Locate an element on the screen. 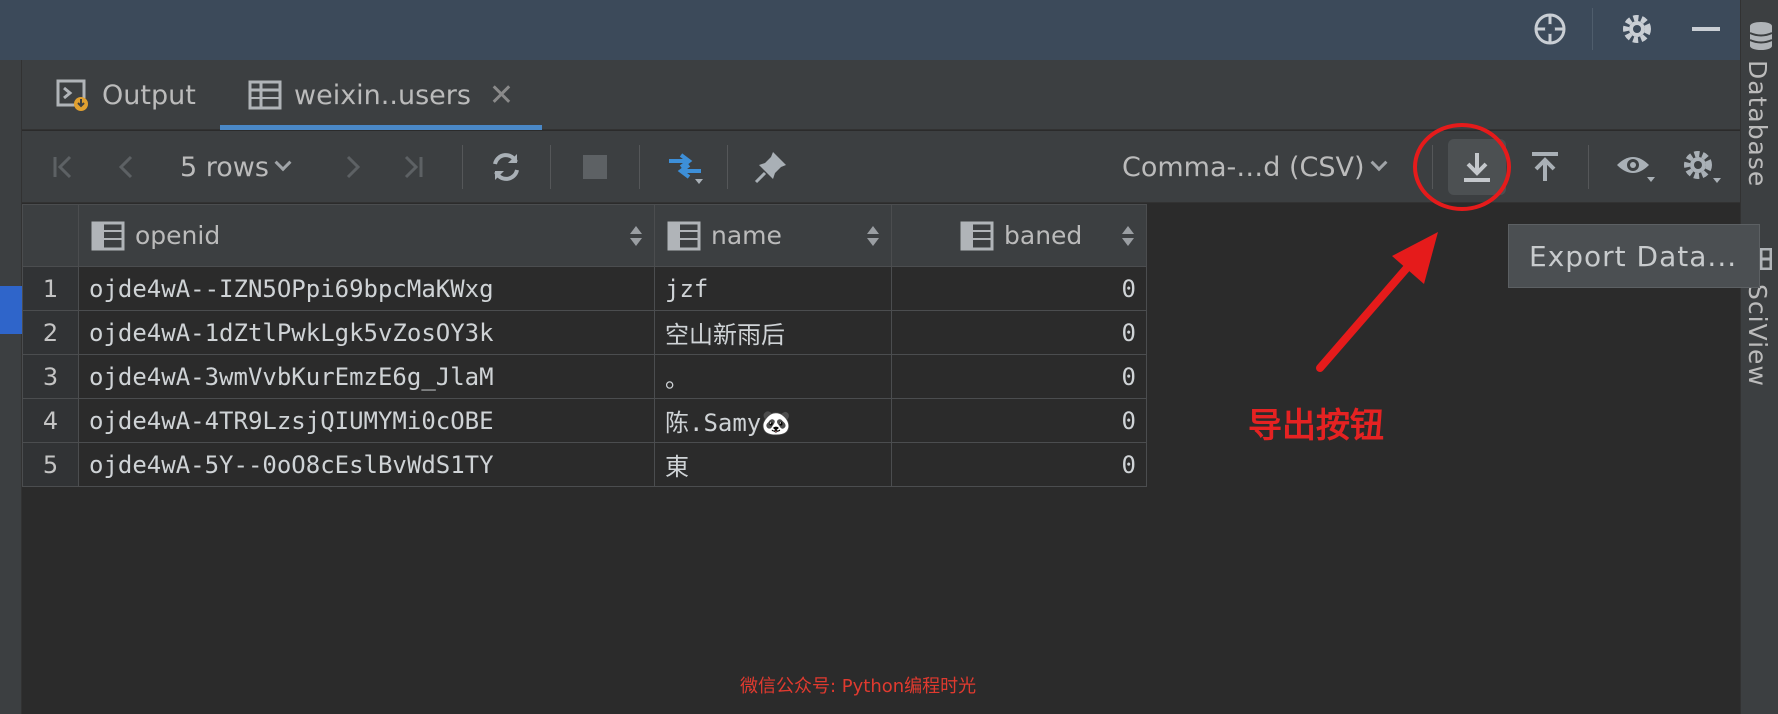 The image size is (1778, 714). annotation-label: 导出按钮 is located at coordinates (1316, 426).